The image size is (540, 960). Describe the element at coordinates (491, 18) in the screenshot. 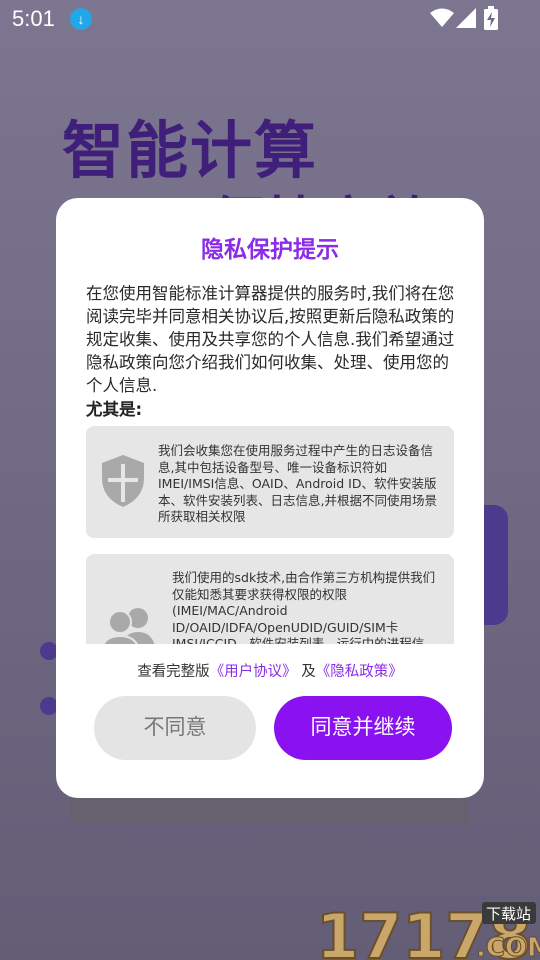

I see `battery-charging-icon` at that location.